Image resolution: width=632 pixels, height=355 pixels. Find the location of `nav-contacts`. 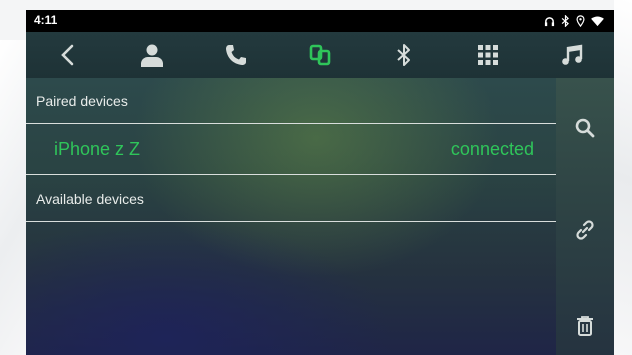

nav-contacts is located at coordinates (152, 55).